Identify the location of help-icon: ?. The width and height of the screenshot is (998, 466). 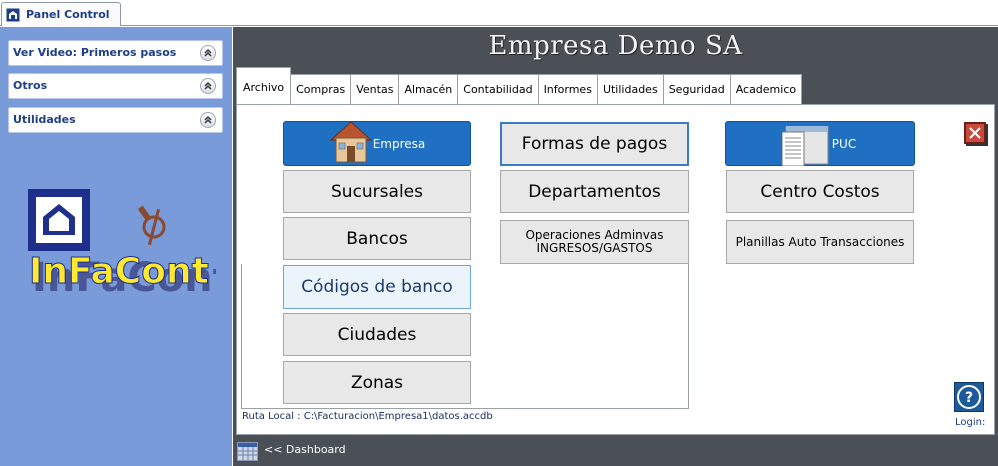
(969, 397).